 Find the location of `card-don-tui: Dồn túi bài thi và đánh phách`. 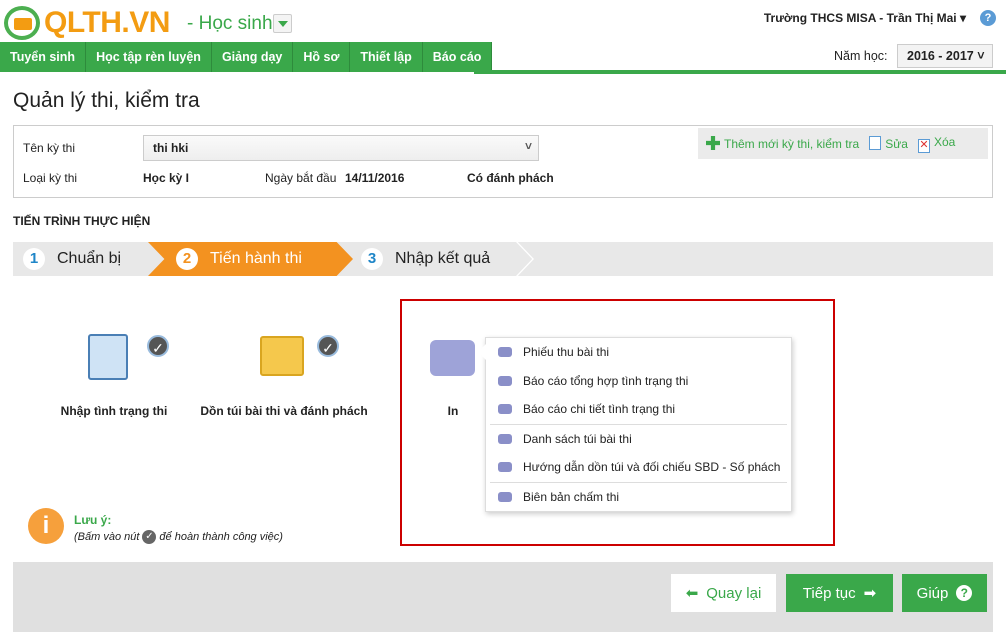

card-don-tui: Dồn túi bài thi và đánh phách is located at coordinates (284, 411).